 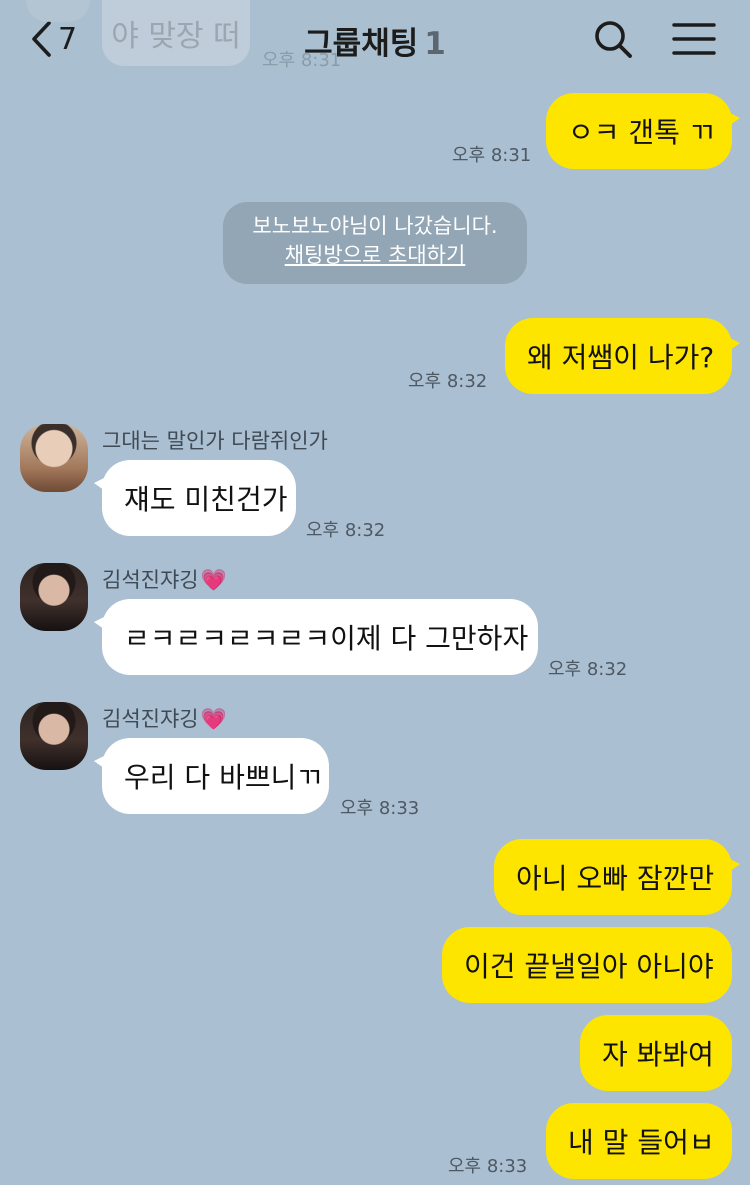 What do you see at coordinates (587, 965) in the screenshot?
I see `my-message-bubble: 이건 끝낼일아 아니야` at bounding box center [587, 965].